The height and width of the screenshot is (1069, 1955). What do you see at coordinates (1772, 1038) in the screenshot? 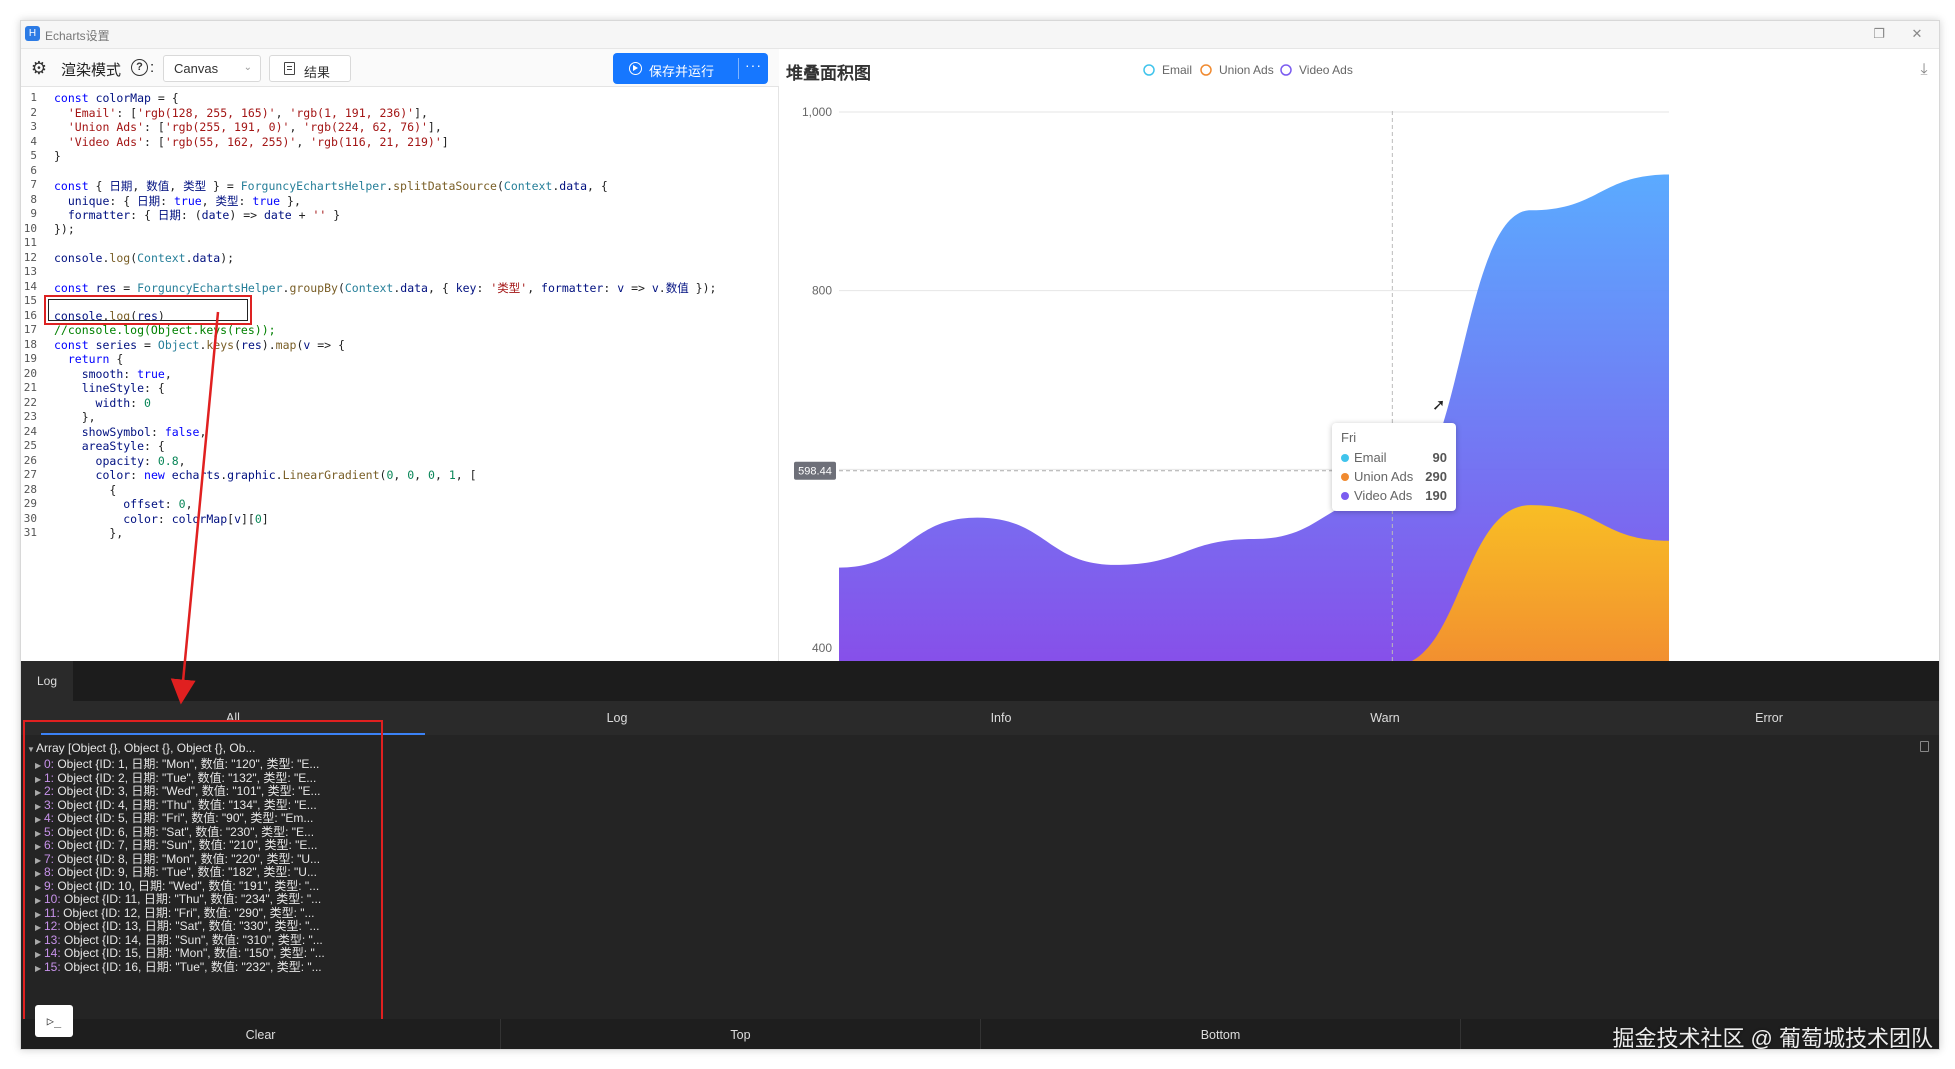
I see `watermark: 掘金技术社区 @ 葡萄城技术团队` at bounding box center [1772, 1038].